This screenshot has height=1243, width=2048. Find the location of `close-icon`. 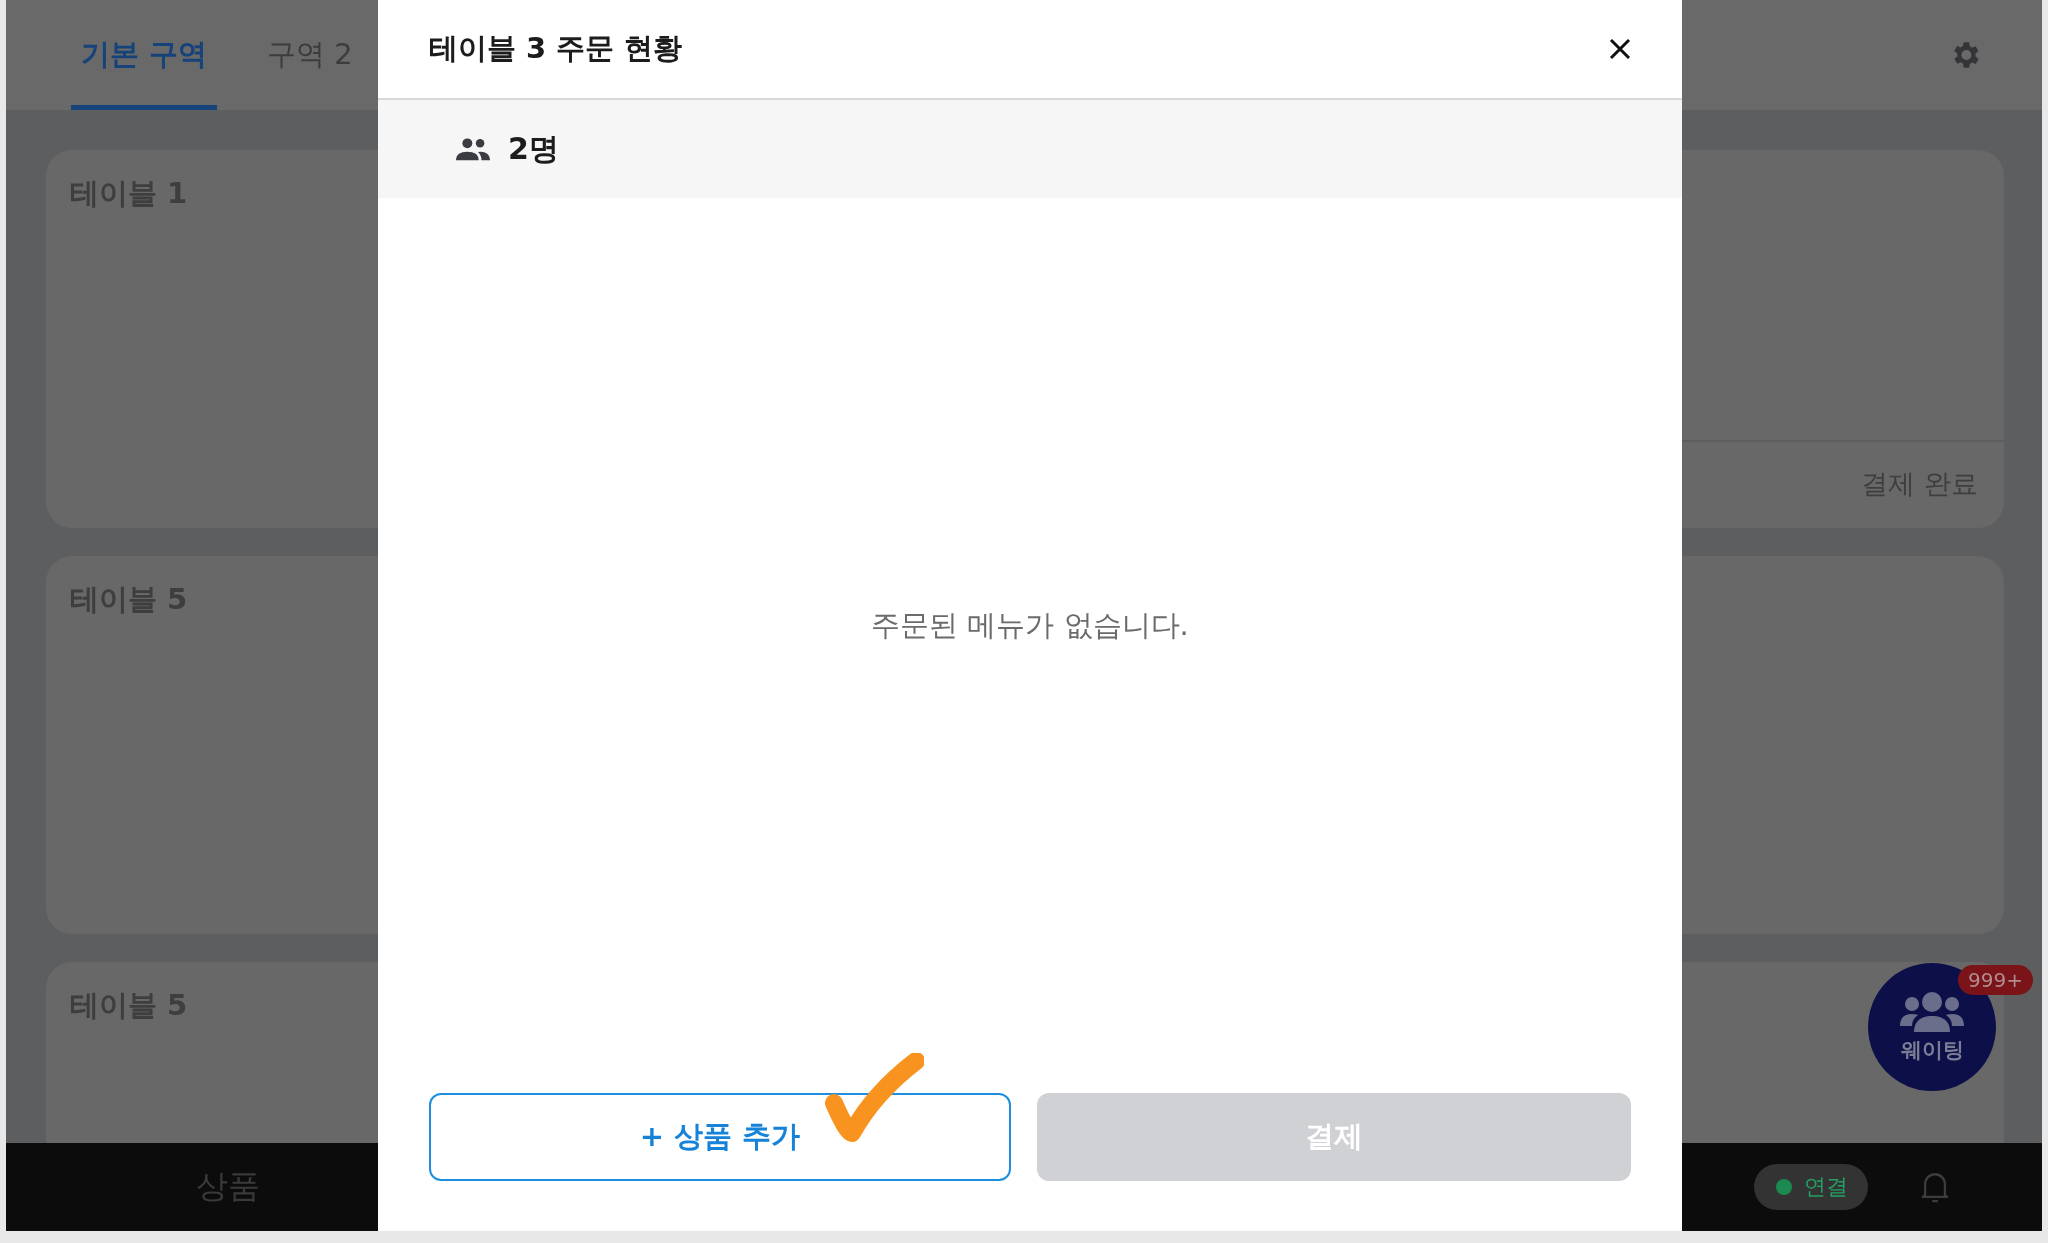

close-icon is located at coordinates (1620, 49).